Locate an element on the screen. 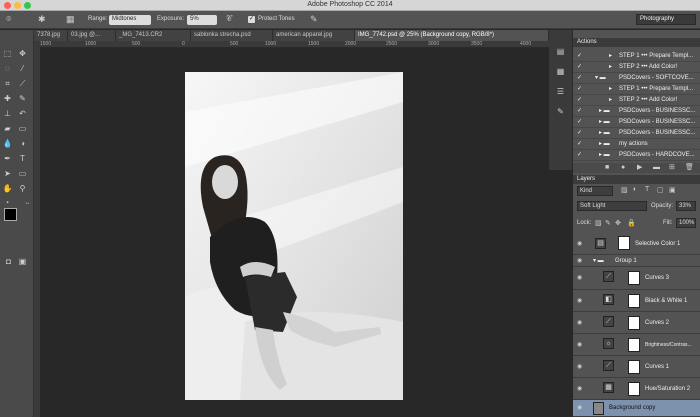 Image resolution: width=700 pixels, height=417 pixels. quick-mask-icon: ◘ is located at coordinates (8, 261).